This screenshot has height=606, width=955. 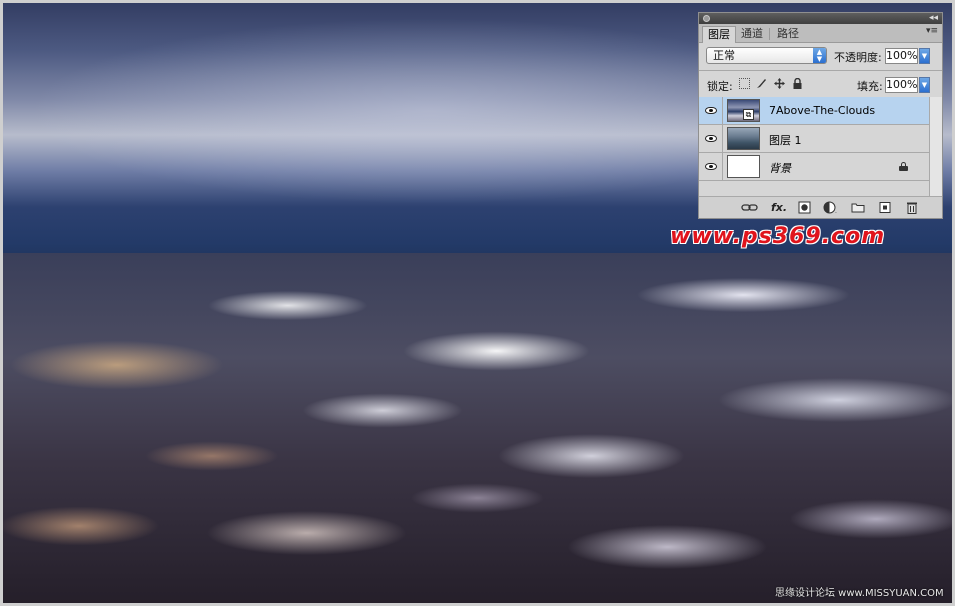 I want to click on tab-channels: 通道, so click(x=752, y=34).